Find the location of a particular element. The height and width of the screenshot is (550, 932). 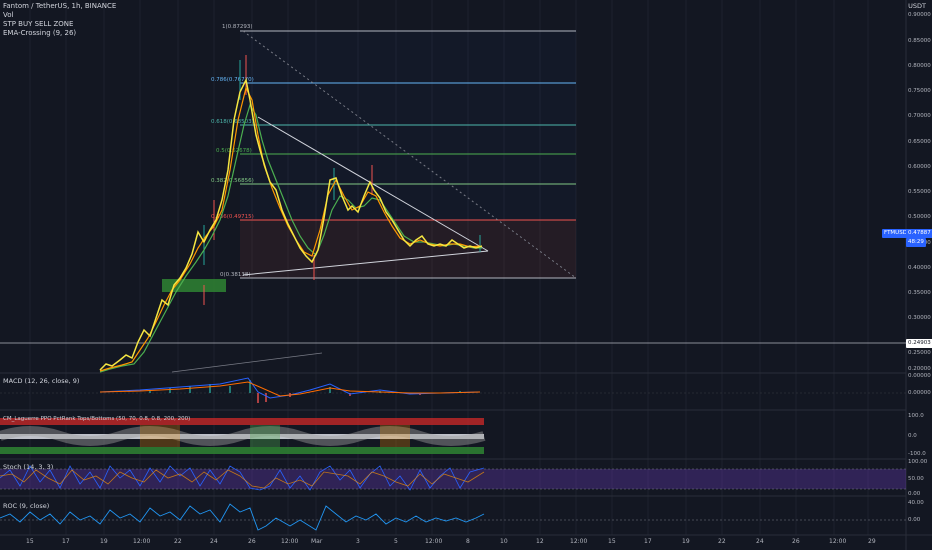

price-tick: 0.70000 is located at coordinates (919, 116).